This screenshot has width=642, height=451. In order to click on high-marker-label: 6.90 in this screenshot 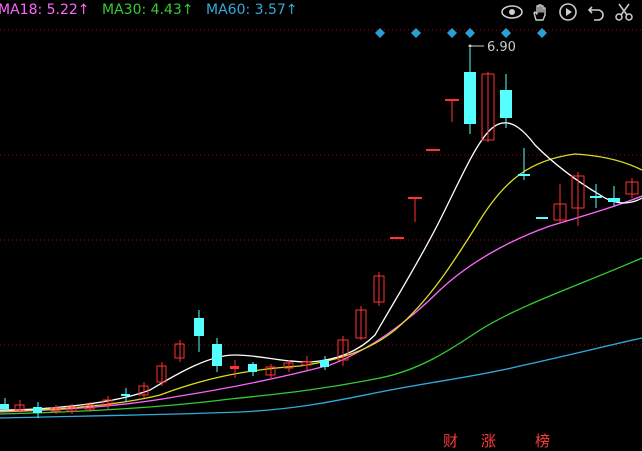, I will do `click(501, 47)`.